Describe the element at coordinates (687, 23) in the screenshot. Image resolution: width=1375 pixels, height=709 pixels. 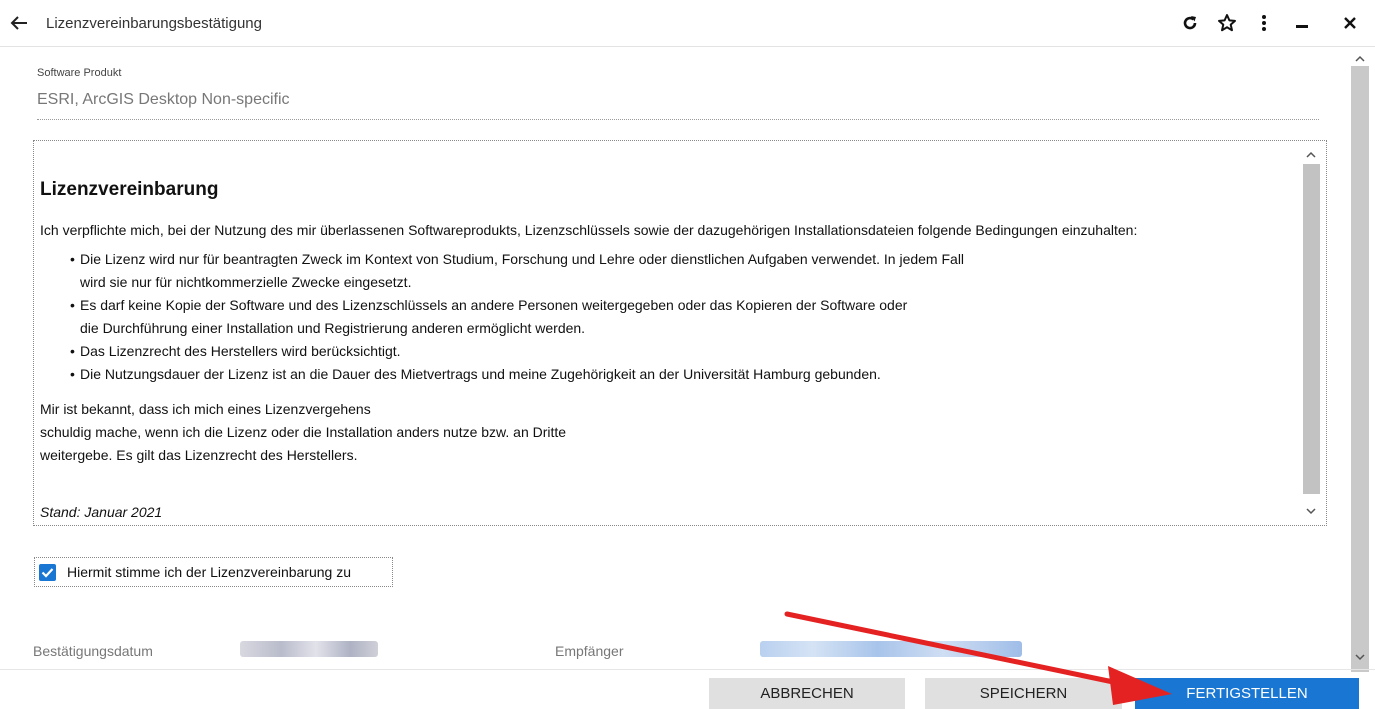
I see `title-bar: Lizenzvereinbarungsbestätigung` at that location.